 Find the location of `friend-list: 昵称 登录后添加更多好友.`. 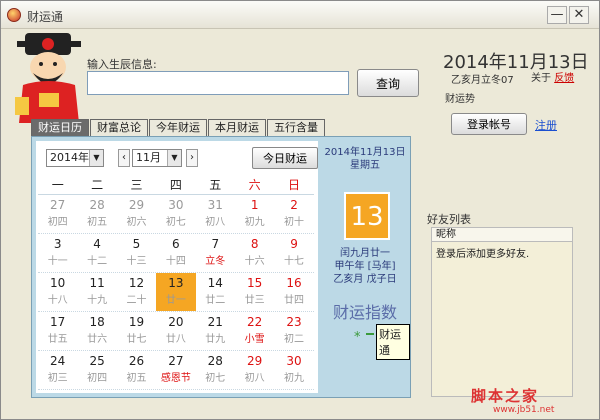

friend-list: 昵称 登录后添加更多好友. is located at coordinates (502, 312).